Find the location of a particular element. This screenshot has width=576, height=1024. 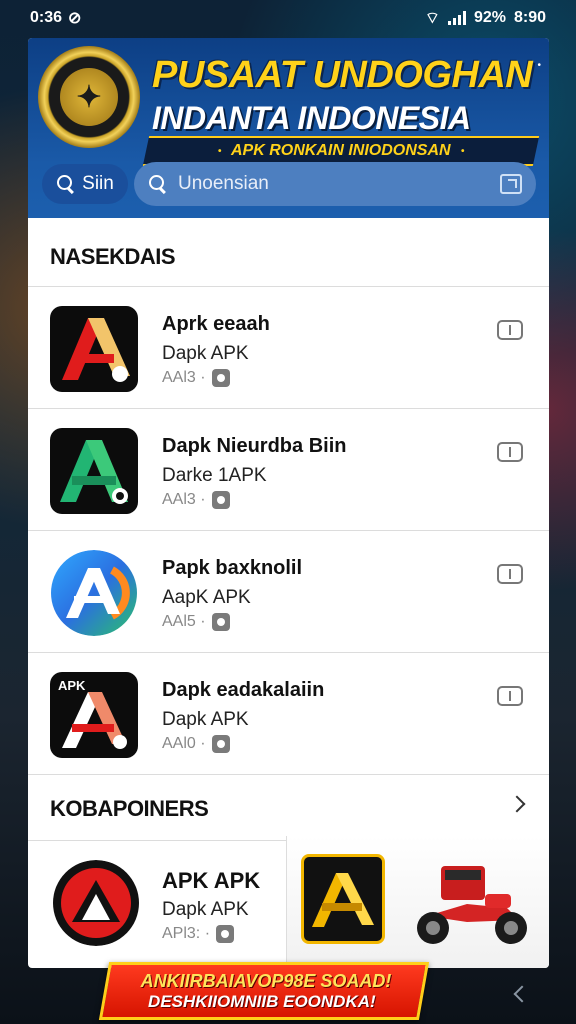

list-item: APK Dapk eadakalaiin Dapk APK AAl0 · is located at coordinates (288, 714).